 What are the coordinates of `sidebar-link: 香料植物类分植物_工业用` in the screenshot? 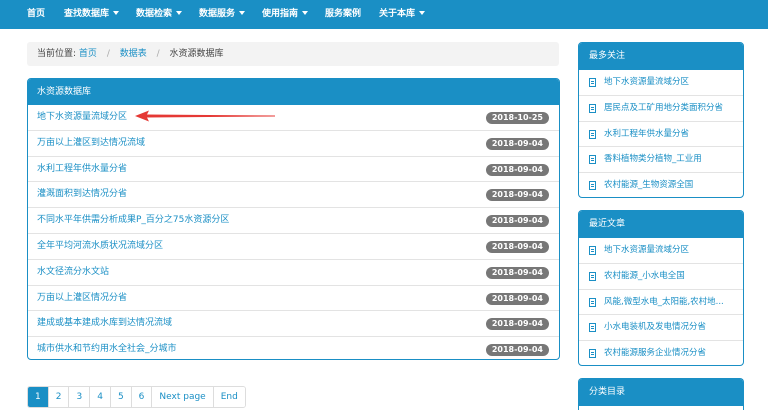 It's located at (661, 160).